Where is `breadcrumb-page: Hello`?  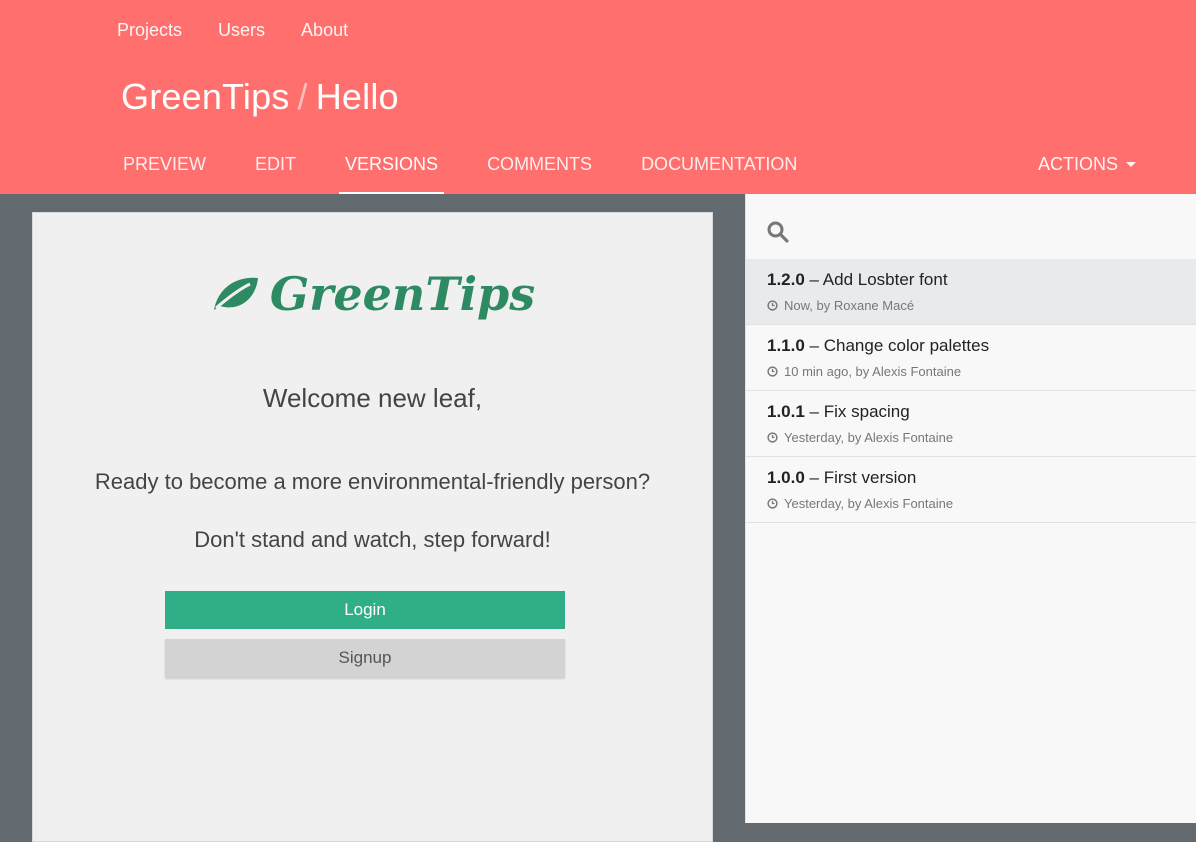
breadcrumb-page: Hello is located at coordinates (357, 96).